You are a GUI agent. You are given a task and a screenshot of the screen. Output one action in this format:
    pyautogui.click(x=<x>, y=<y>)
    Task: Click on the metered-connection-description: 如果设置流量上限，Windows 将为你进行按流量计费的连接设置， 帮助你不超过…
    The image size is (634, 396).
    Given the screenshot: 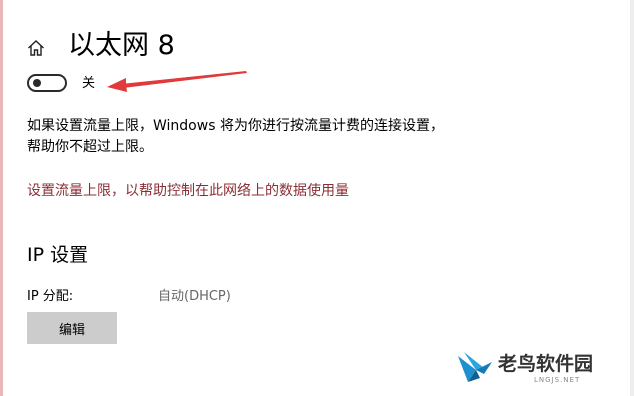 What is the action you would take?
    pyautogui.click(x=287, y=137)
    